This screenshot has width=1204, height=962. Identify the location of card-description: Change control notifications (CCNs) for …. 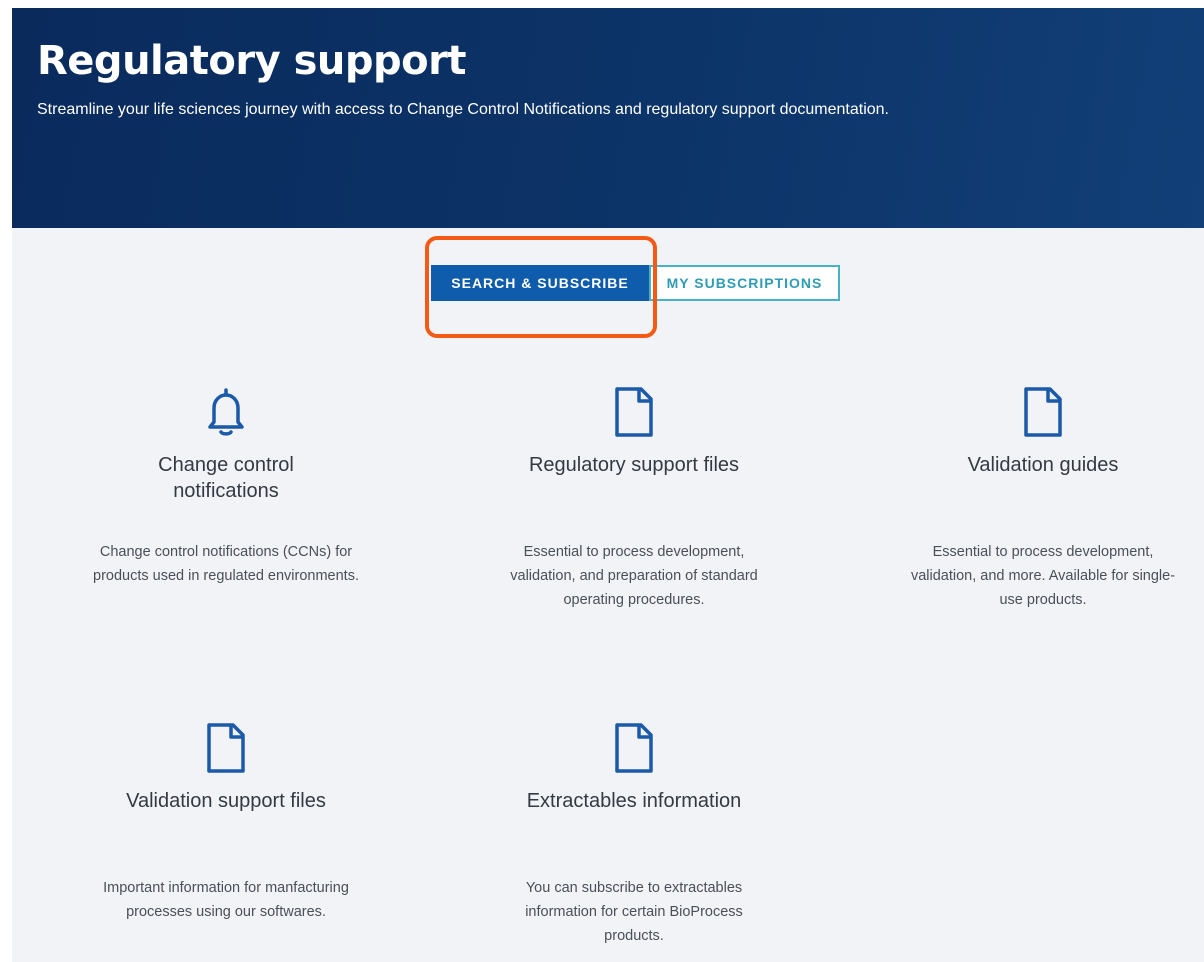
(226, 564).